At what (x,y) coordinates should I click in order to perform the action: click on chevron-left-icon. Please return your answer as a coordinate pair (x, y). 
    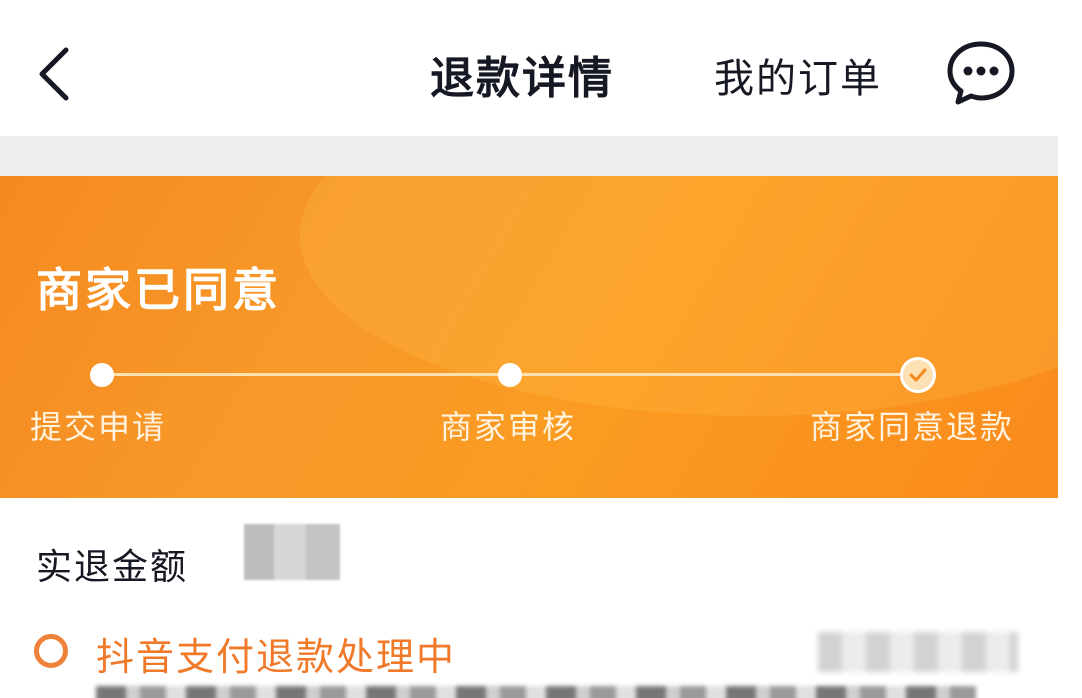
    Looking at the image, I should click on (54, 74).